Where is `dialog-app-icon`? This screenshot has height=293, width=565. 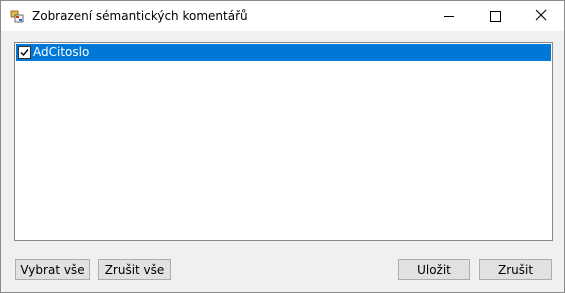 dialog-app-icon is located at coordinates (18, 17).